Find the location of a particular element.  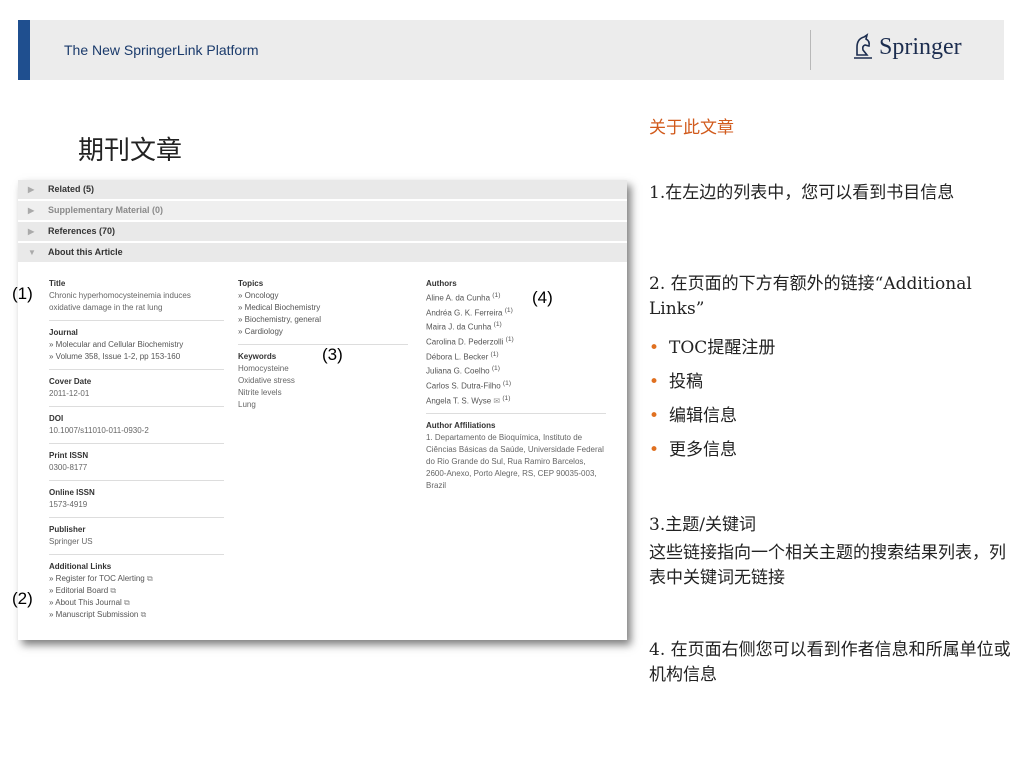

email-icon: ✉ is located at coordinates (496, 400).